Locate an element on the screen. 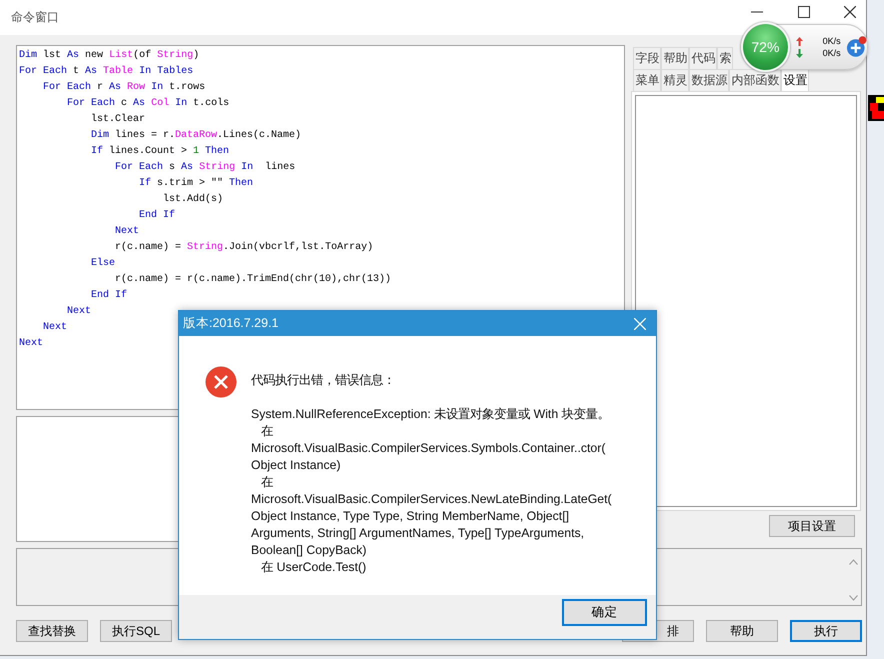 This screenshot has height=659, width=884. maximize-icon is located at coordinates (804, 12).